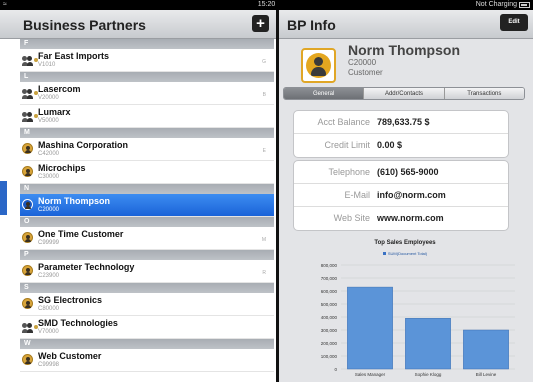 This screenshot has width=533, height=382. I want to click on y-tick-label: 100,000, so click(329, 356).